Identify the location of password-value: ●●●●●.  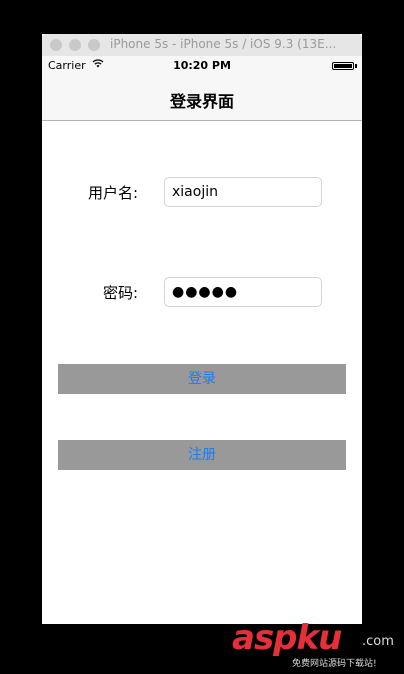
(205, 292).